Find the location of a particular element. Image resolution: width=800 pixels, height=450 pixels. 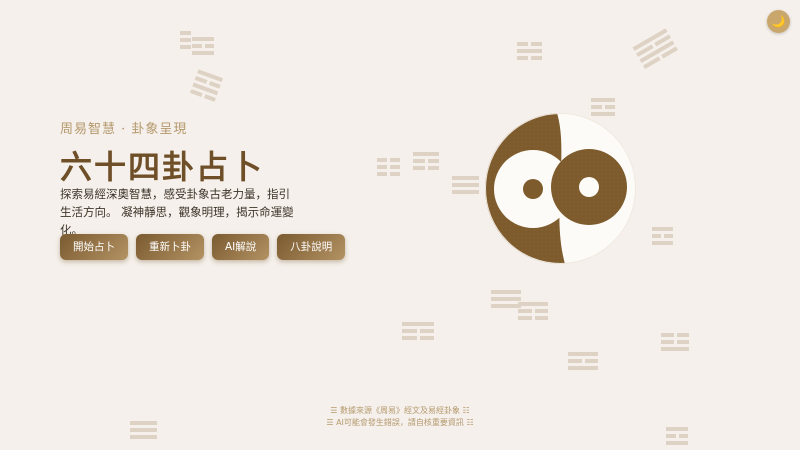

theme-toggle-button: 🌙 is located at coordinates (778, 21).